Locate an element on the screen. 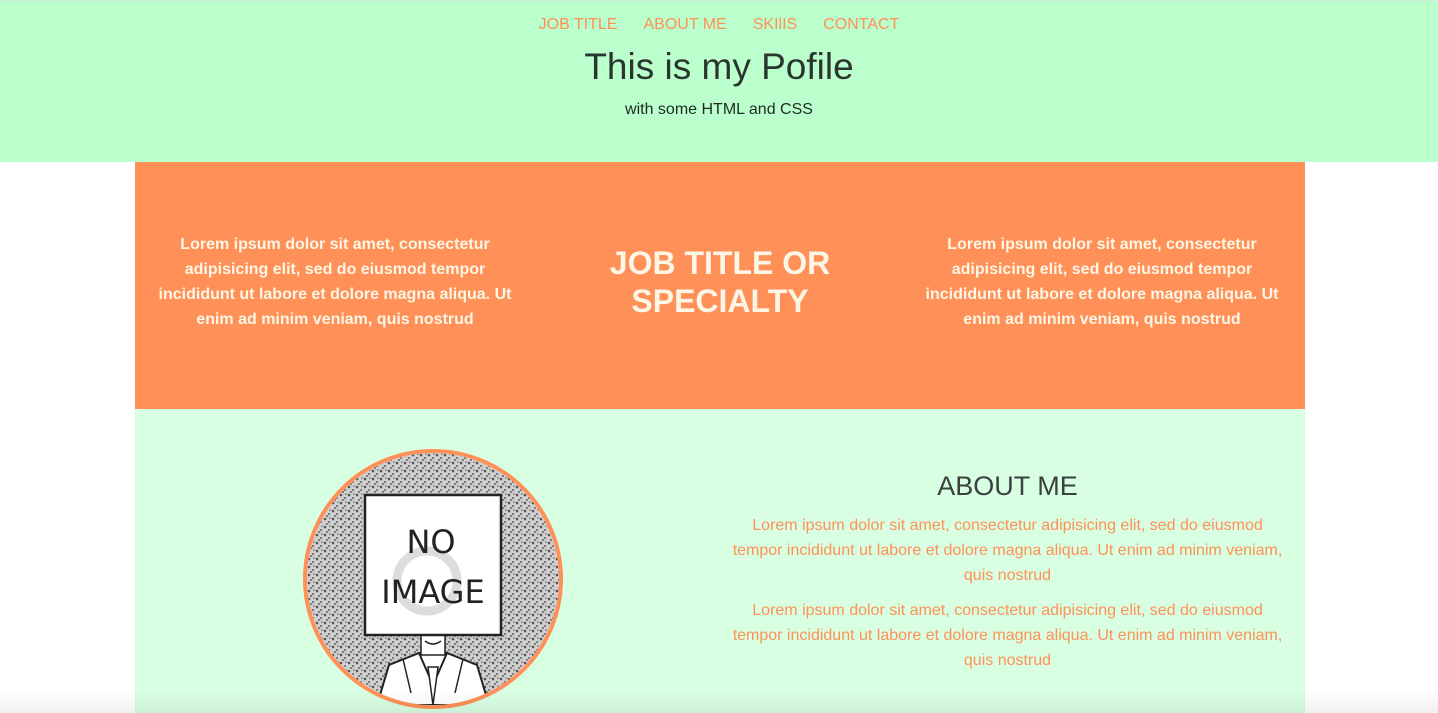  no-image-placeholder-icon: NO IMAGE is located at coordinates (433, 579).